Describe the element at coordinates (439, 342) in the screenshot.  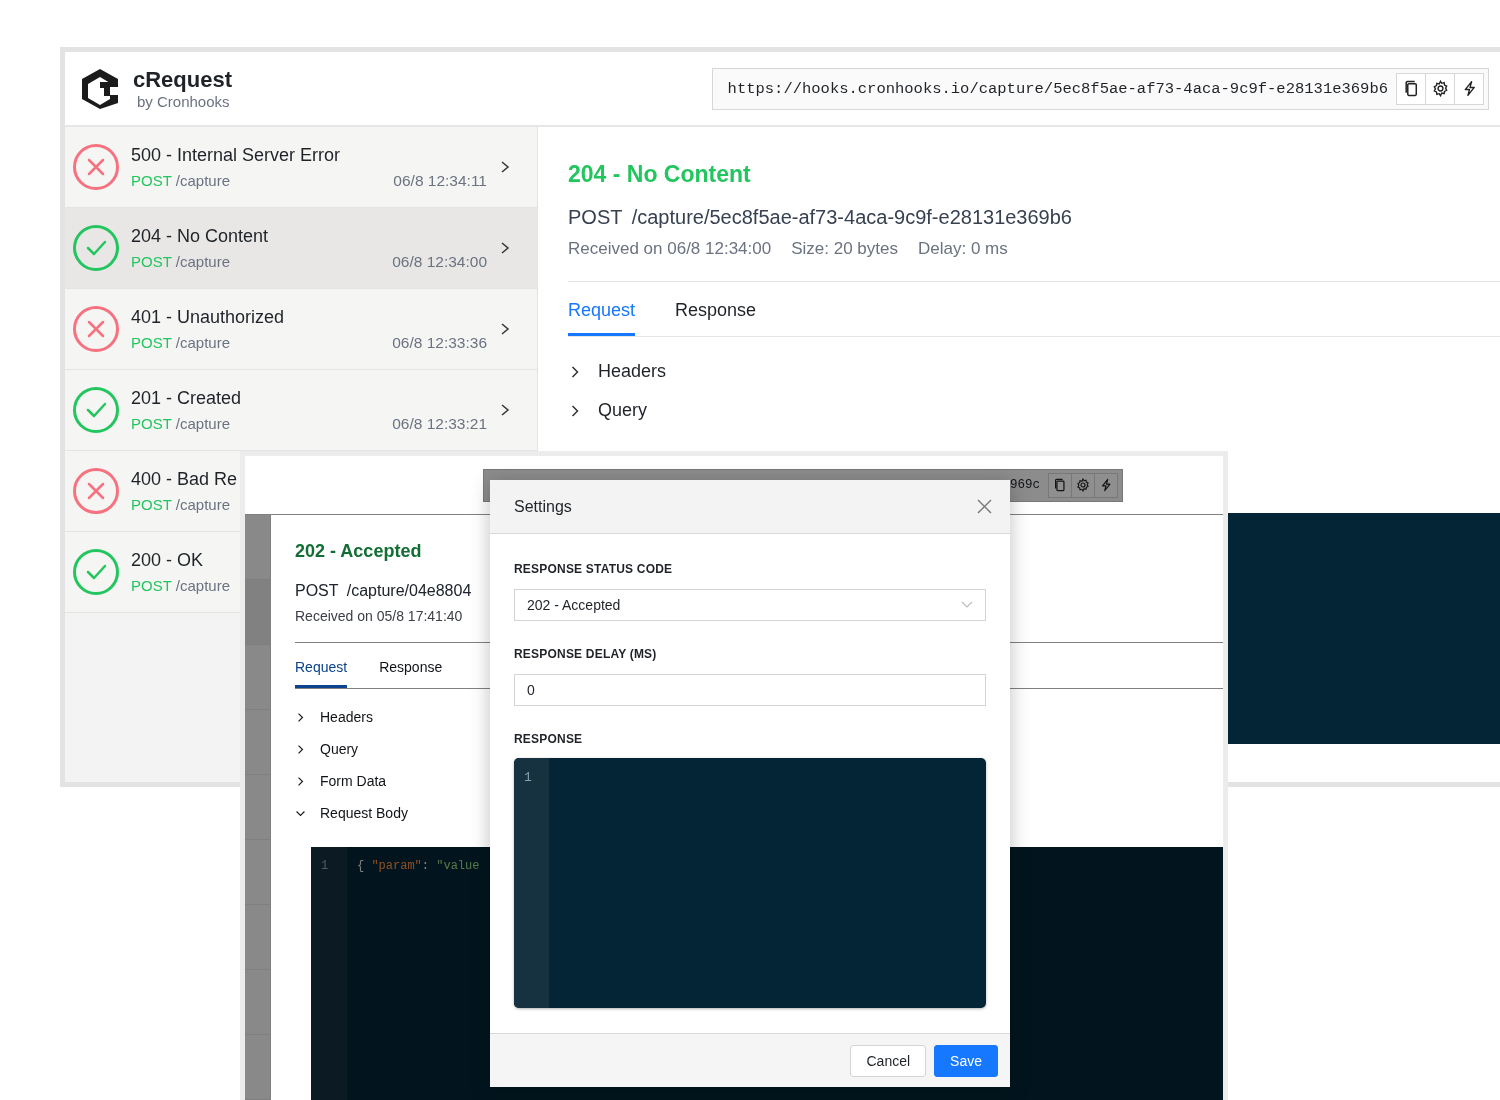
I see `request-time: 06/8 12:33:36` at that location.